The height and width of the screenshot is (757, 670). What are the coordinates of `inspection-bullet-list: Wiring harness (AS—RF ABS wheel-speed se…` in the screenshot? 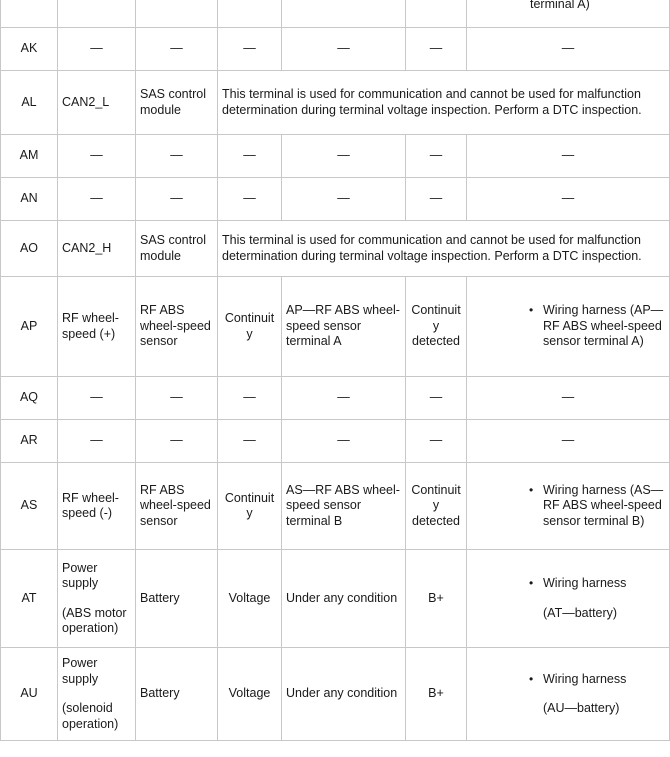 It's located at (568, 506).